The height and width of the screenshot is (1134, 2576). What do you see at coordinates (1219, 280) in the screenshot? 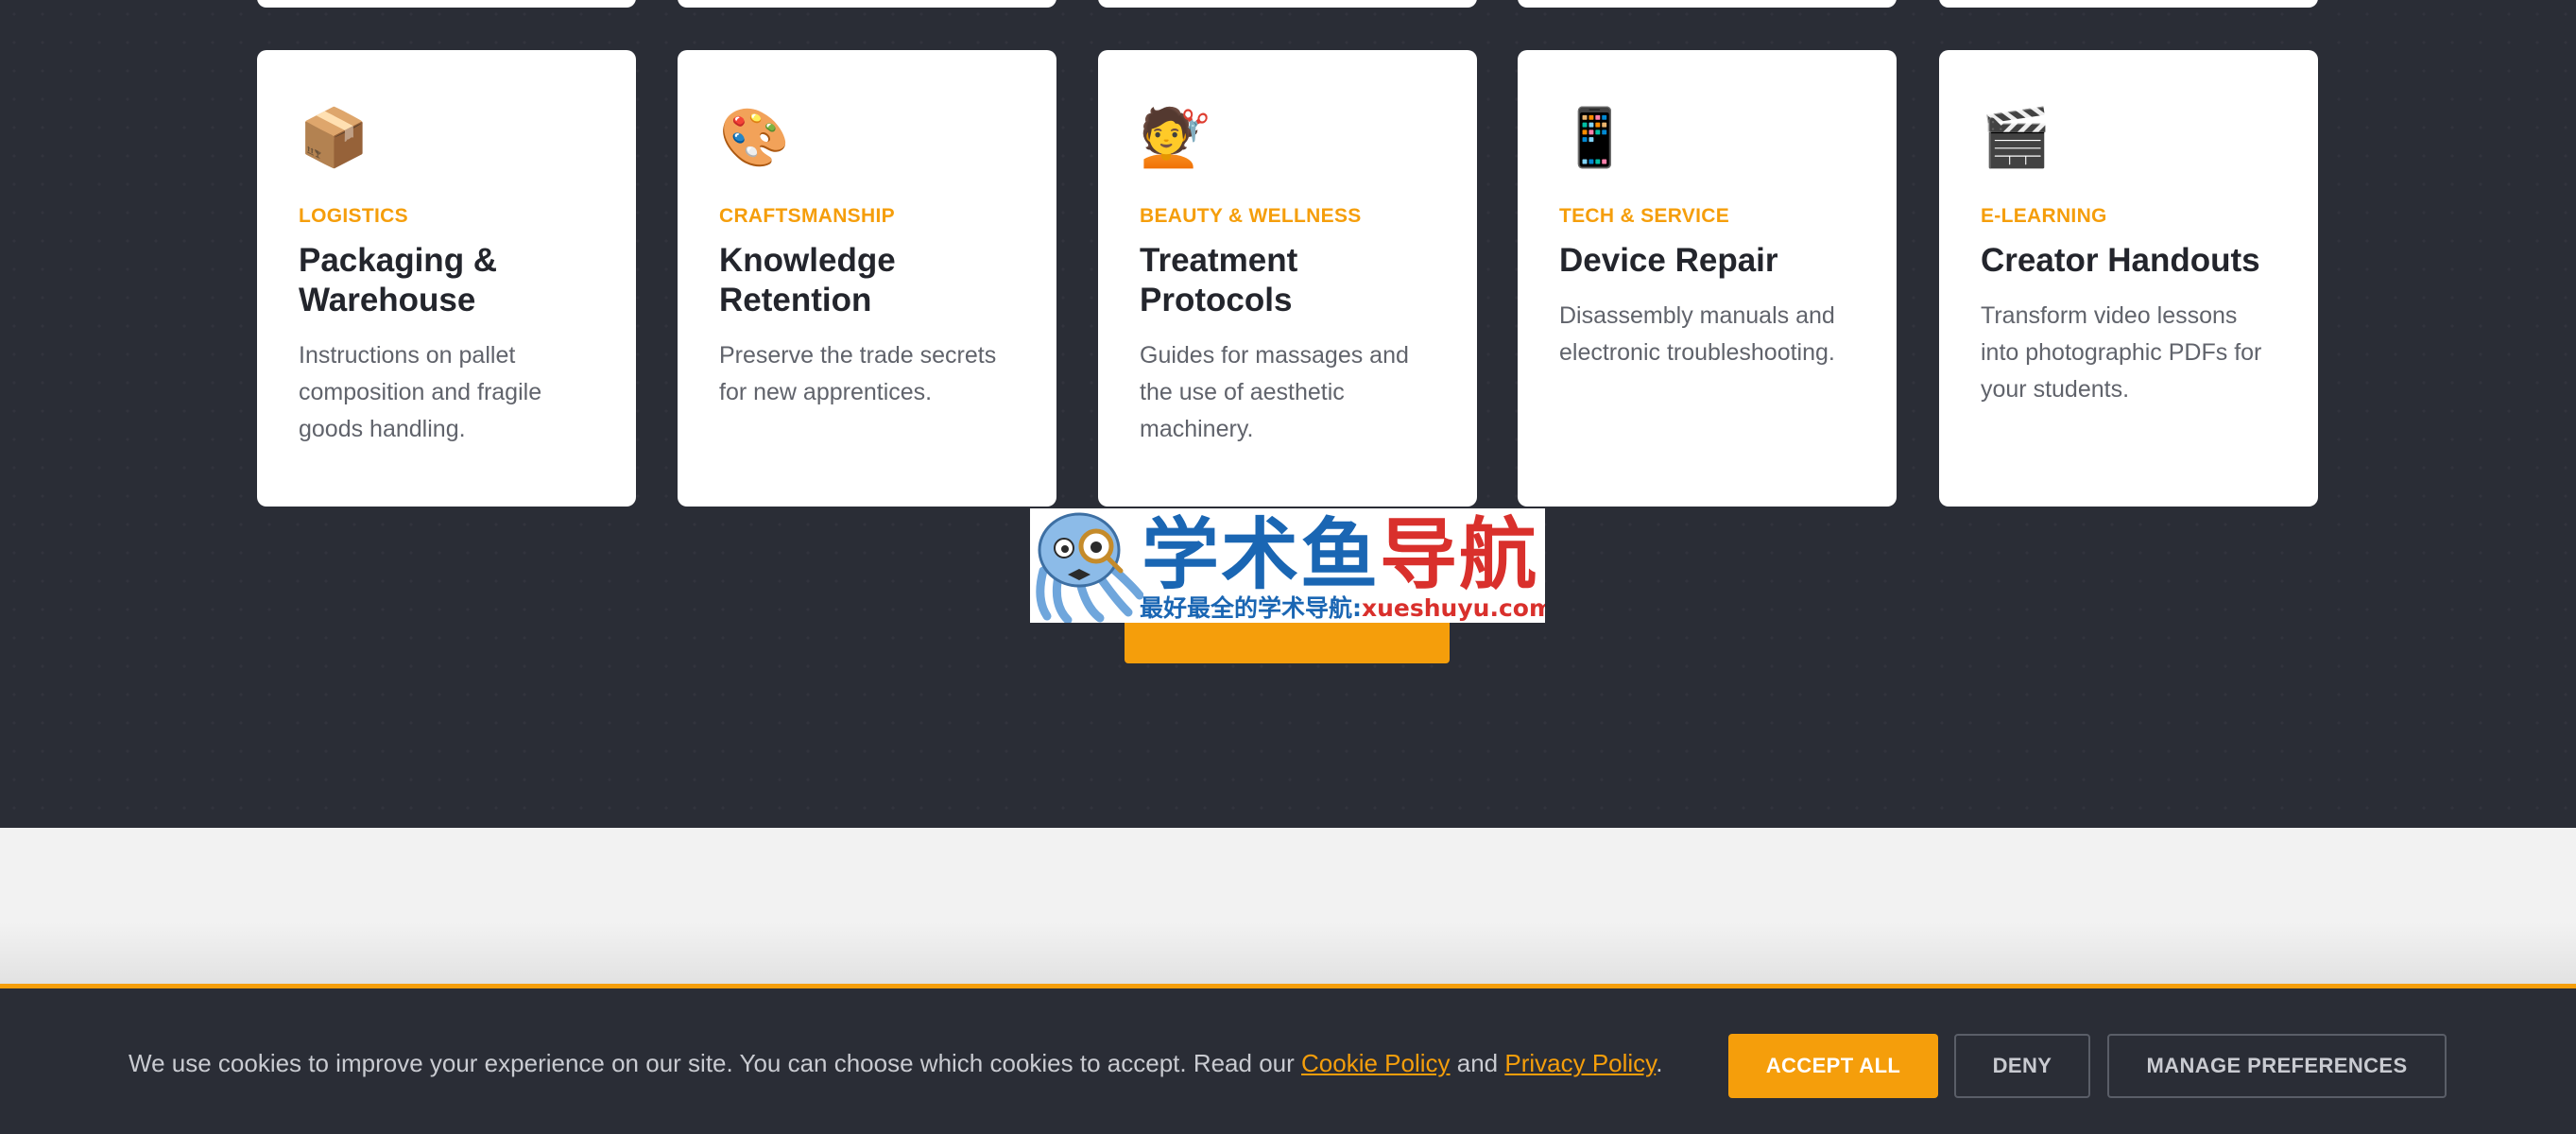
I see `card-title: Treatment Protocols` at bounding box center [1219, 280].